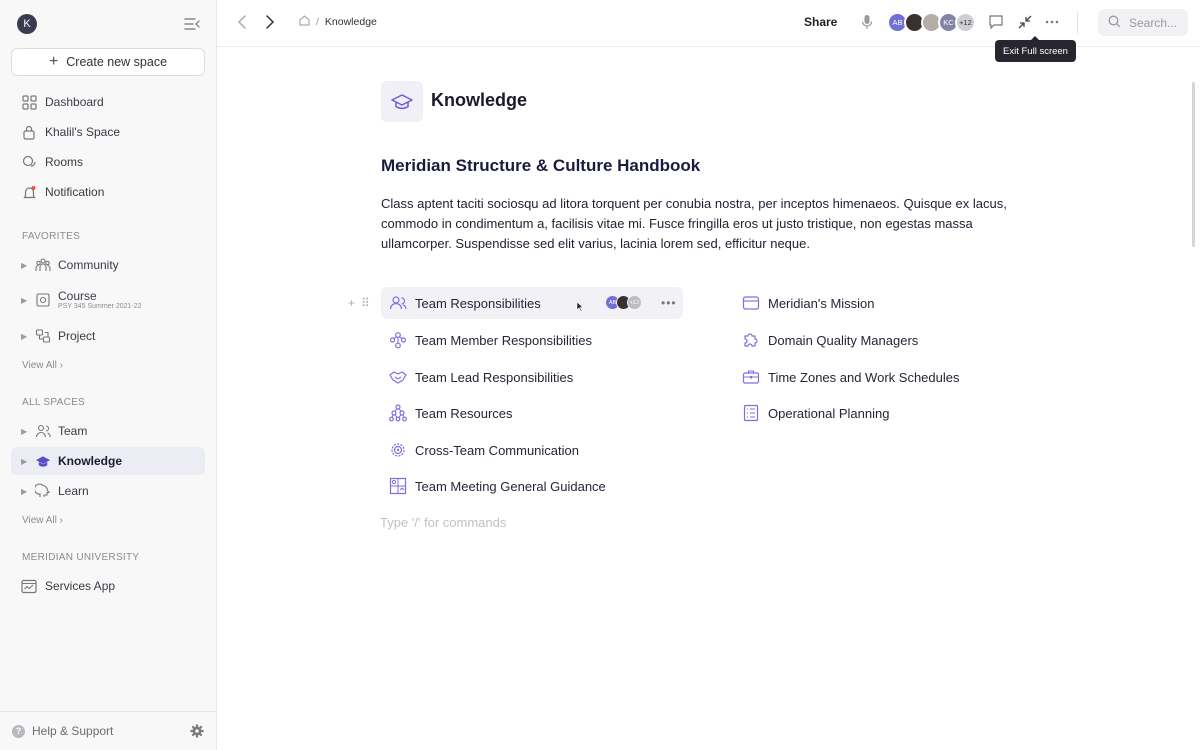  I want to click on share-button: Share, so click(820, 22).